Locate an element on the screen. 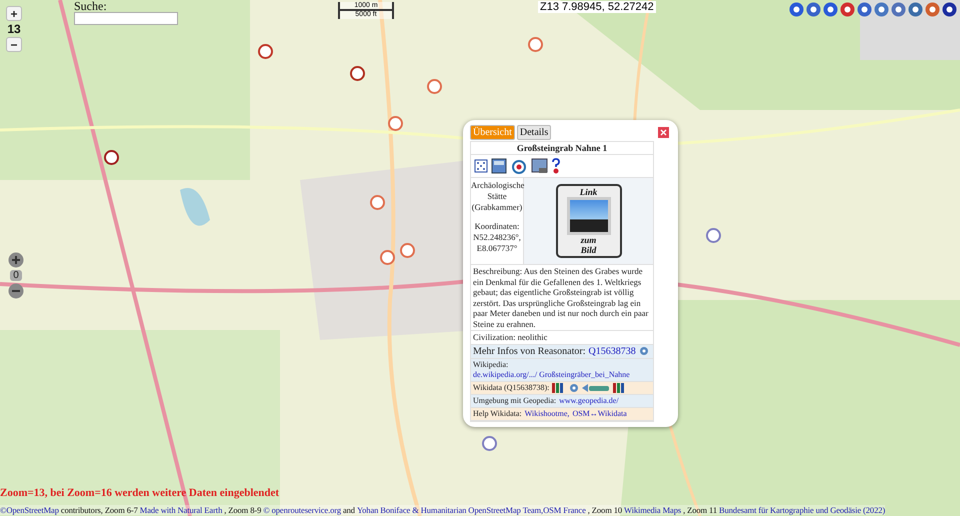 This screenshot has height=516, width=960. reasonator-link: Q15638738 is located at coordinates (612, 351).